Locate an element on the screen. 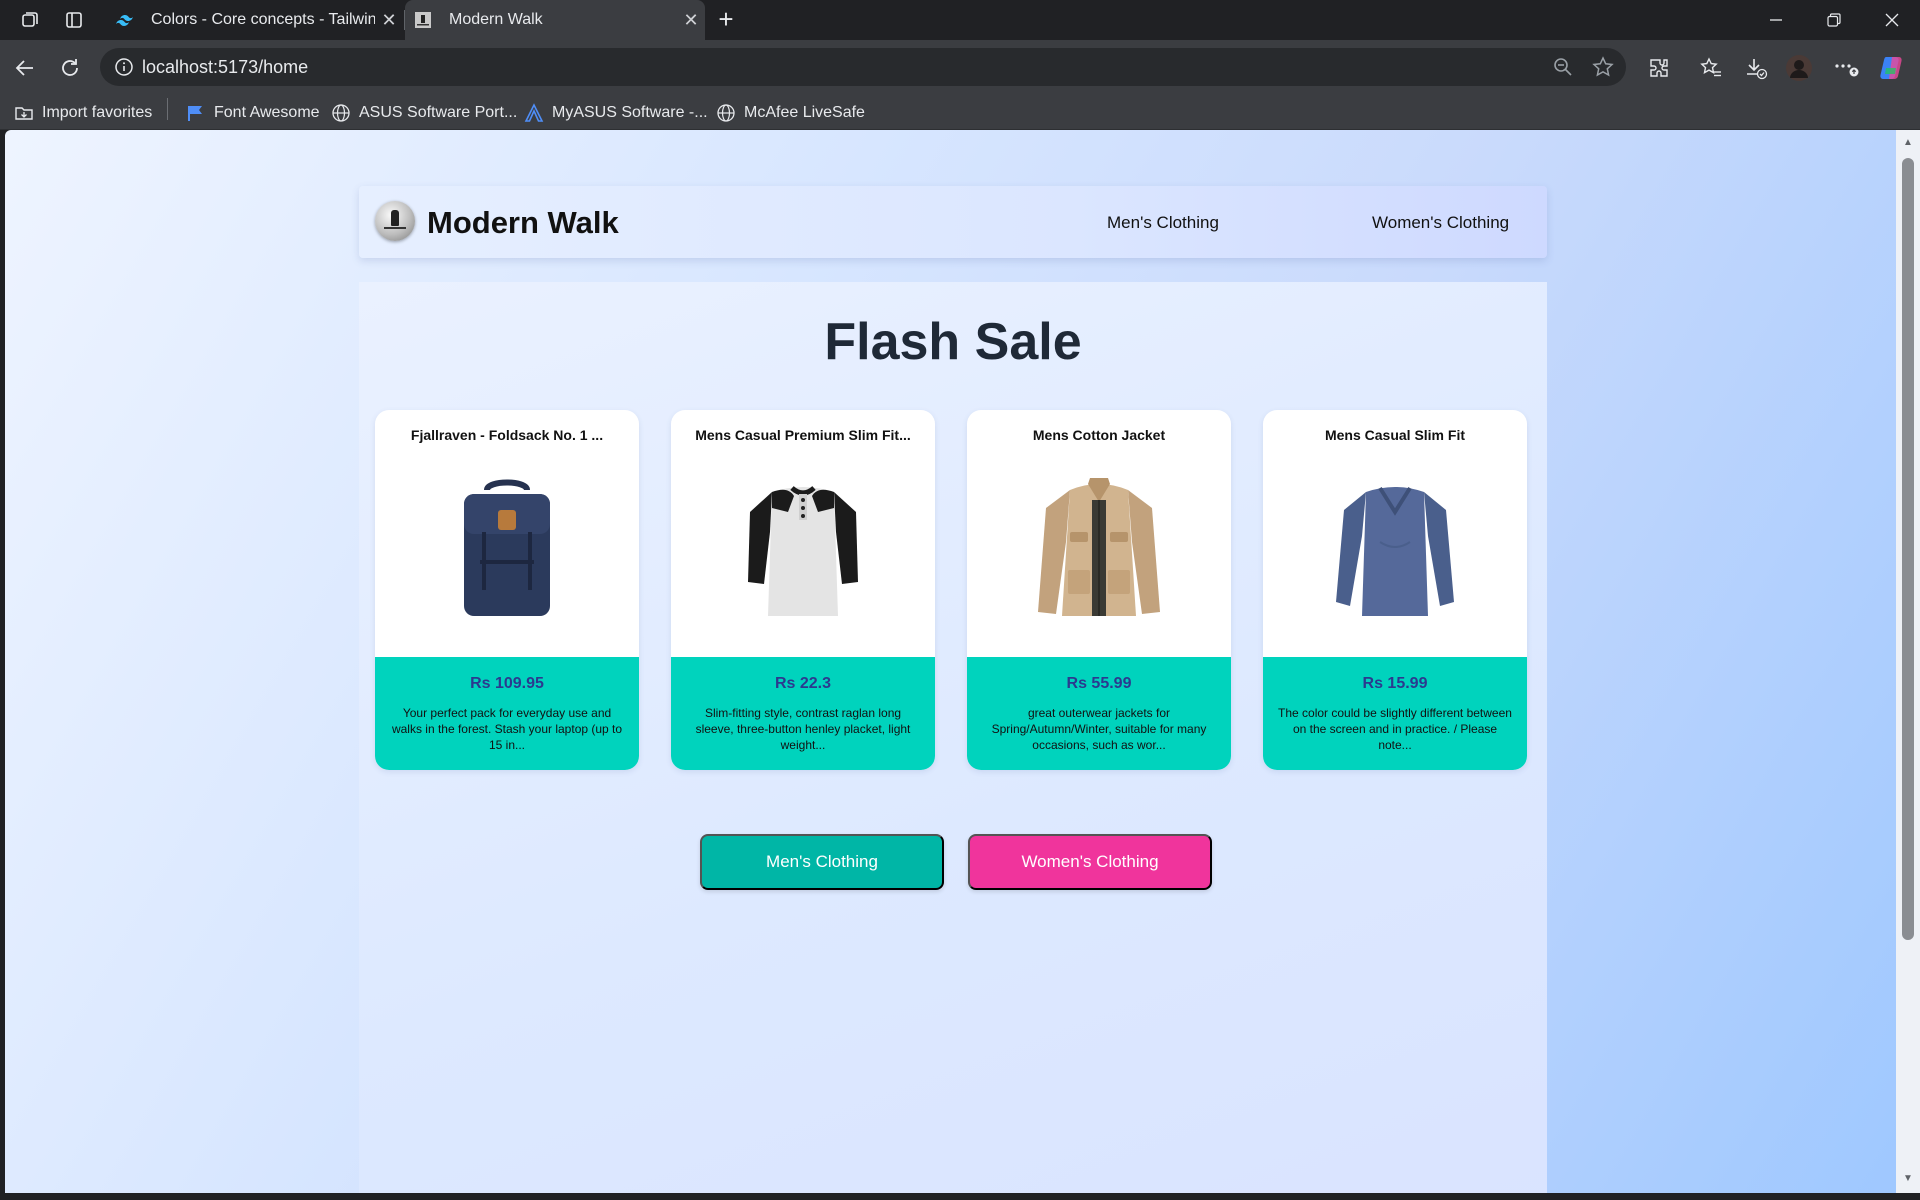 The height and width of the screenshot is (1200, 1920). address-bar: localhost:5173/home is located at coordinates (863, 67).